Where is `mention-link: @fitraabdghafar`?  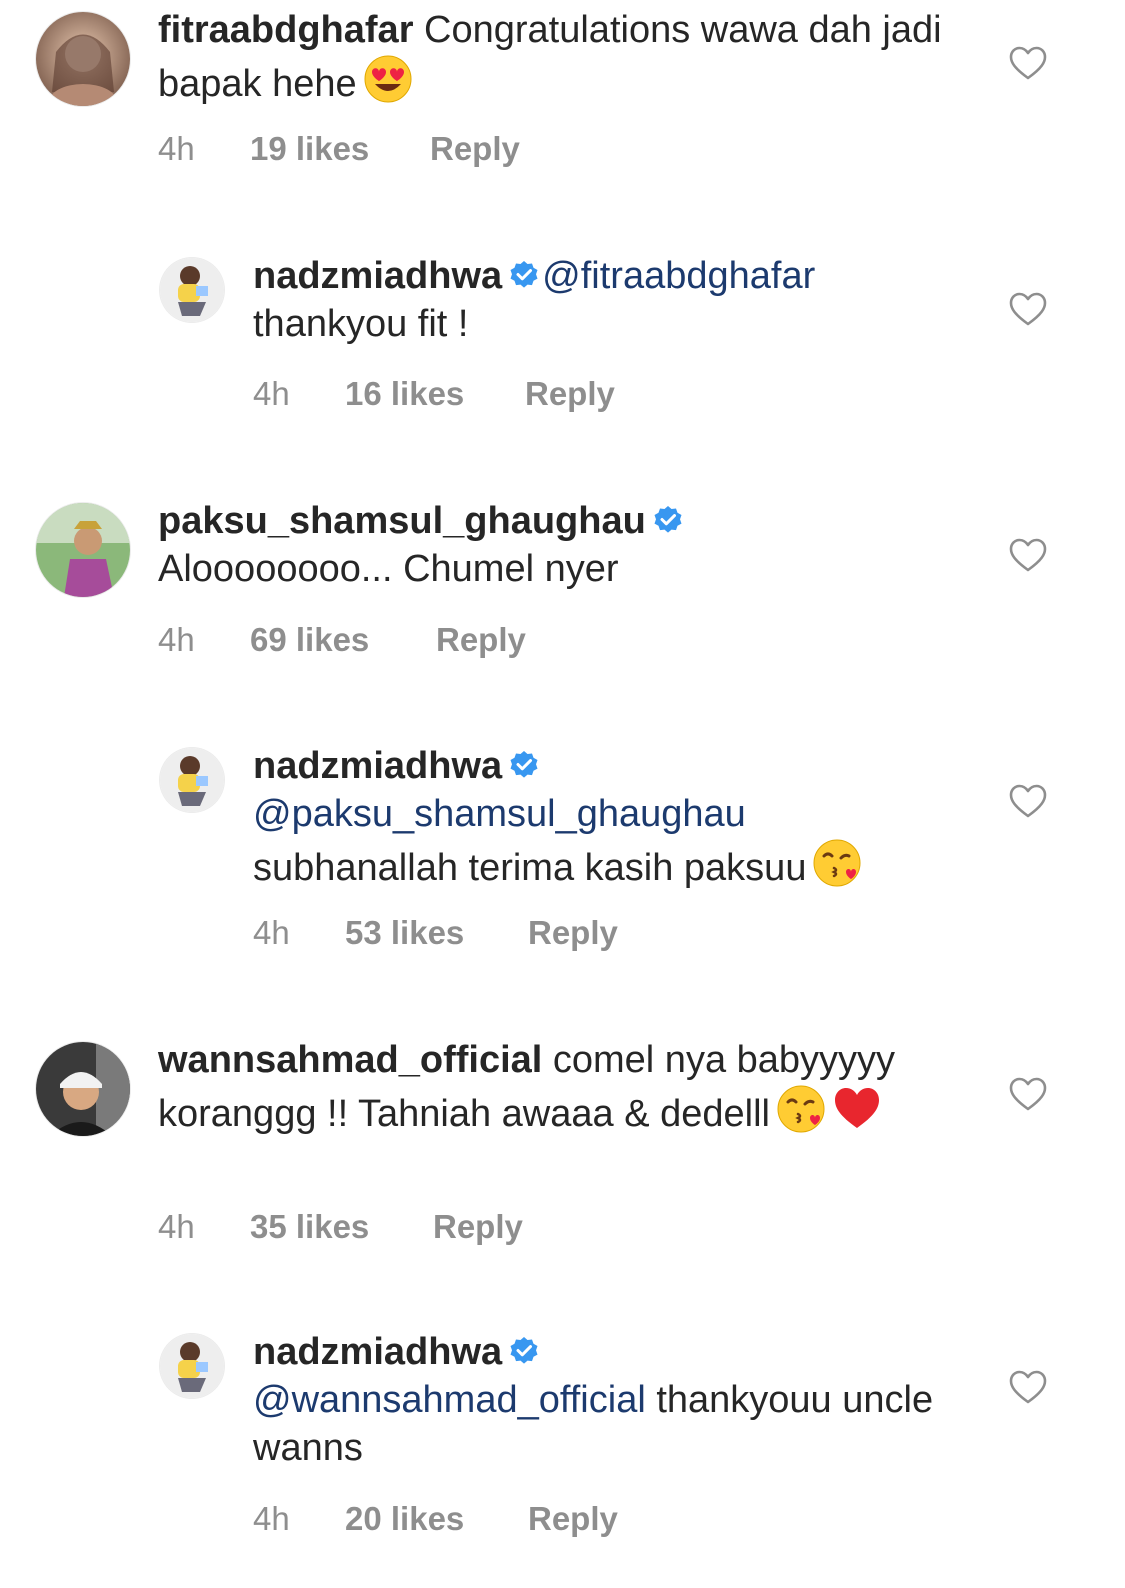
mention-link: @fitraabdghafar is located at coordinates (678, 276).